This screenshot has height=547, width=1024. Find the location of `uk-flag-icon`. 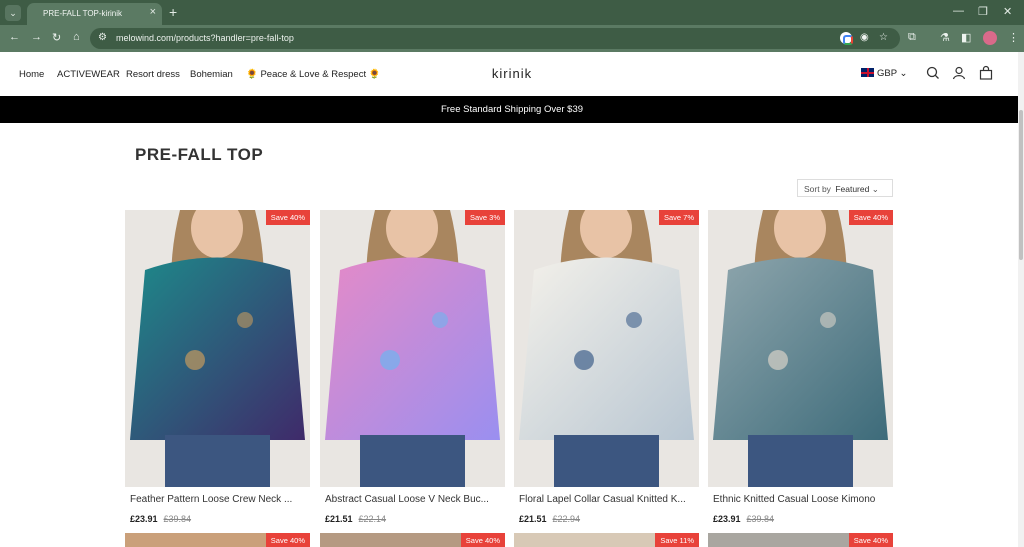

uk-flag-icon is located at coordinates (867, 72).